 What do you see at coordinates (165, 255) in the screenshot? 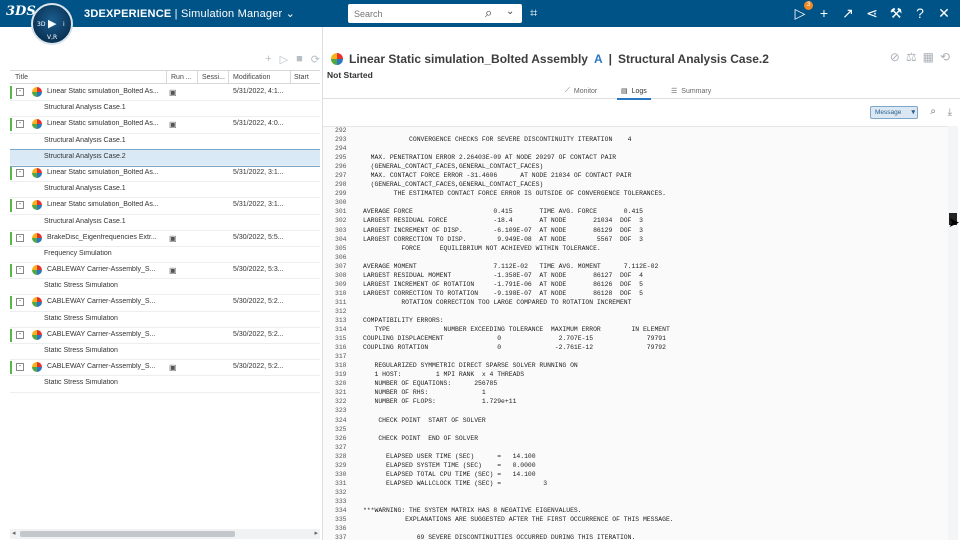
I see `tree-child-row: Frequency Simulation` at bounding box center [165, 255].